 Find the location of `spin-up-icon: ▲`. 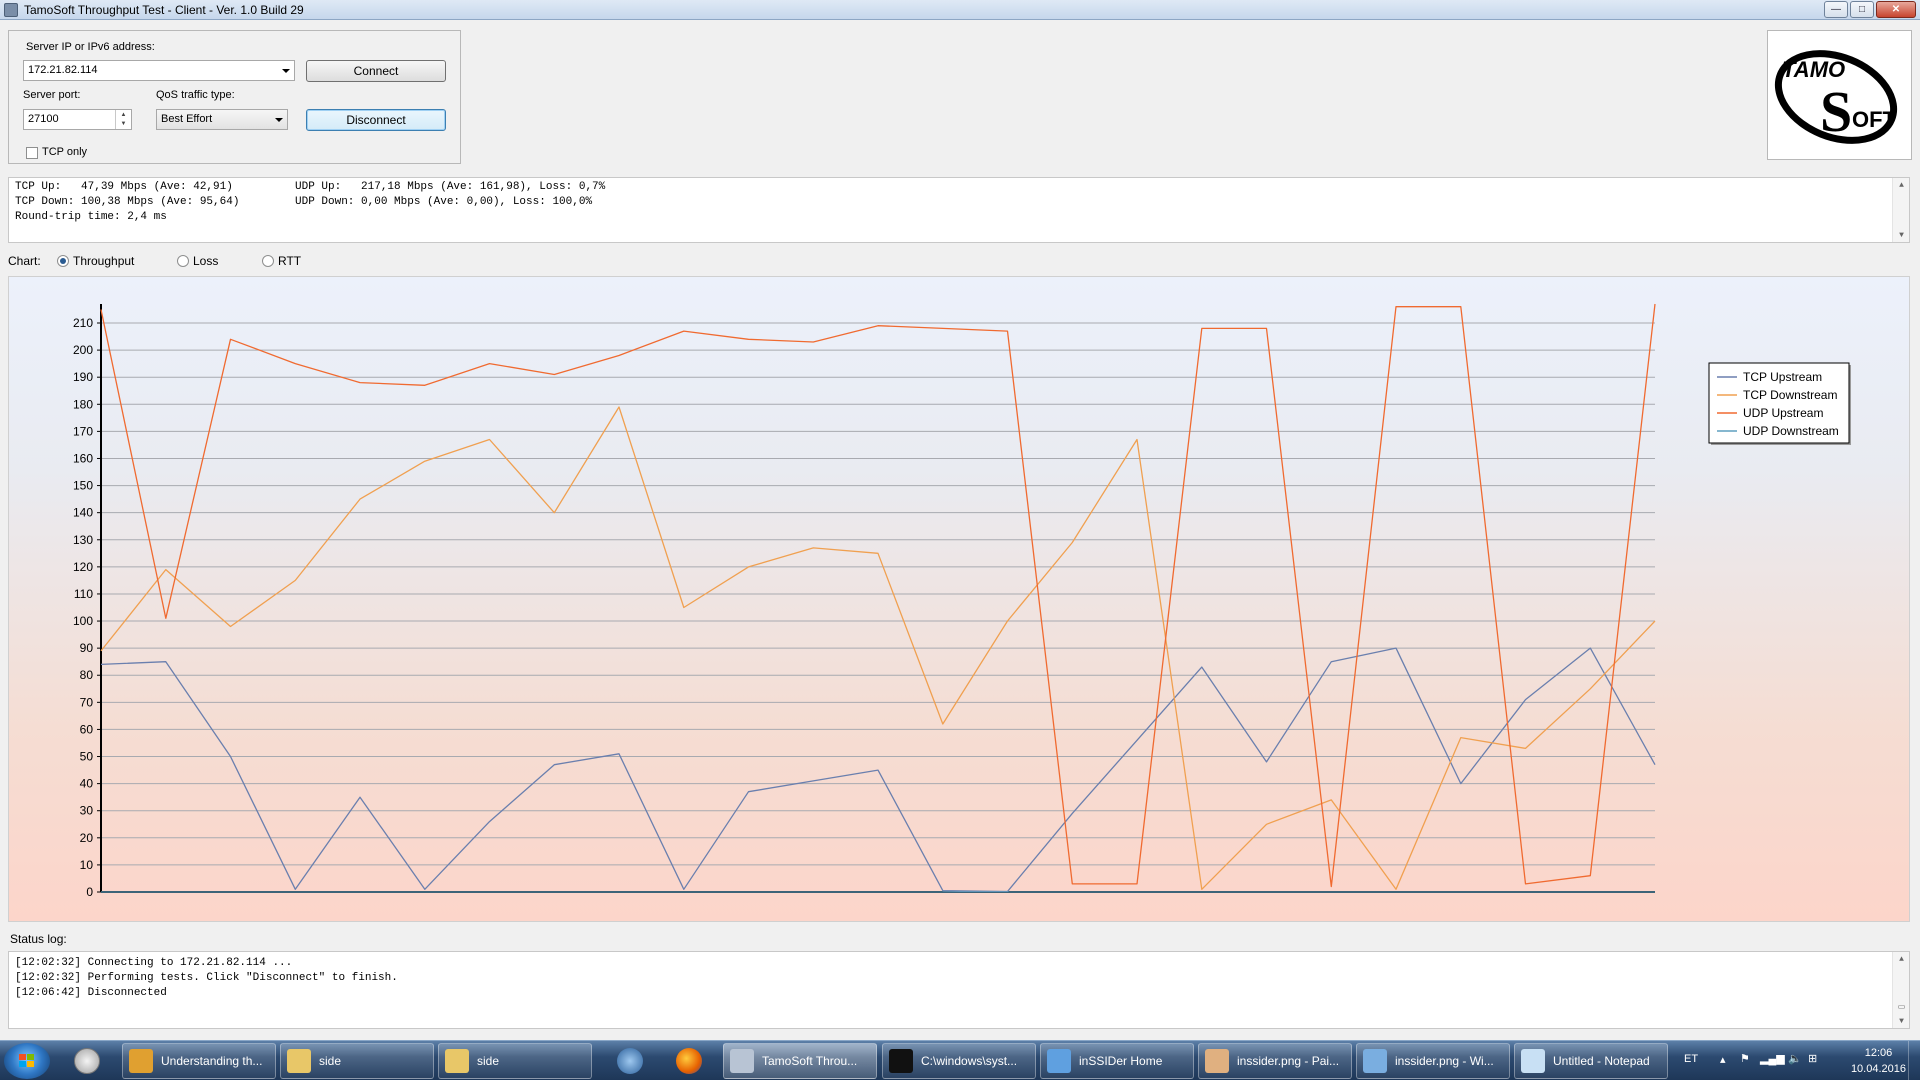

spin-up-icon: ▲ is located at coordinates (123, 114).